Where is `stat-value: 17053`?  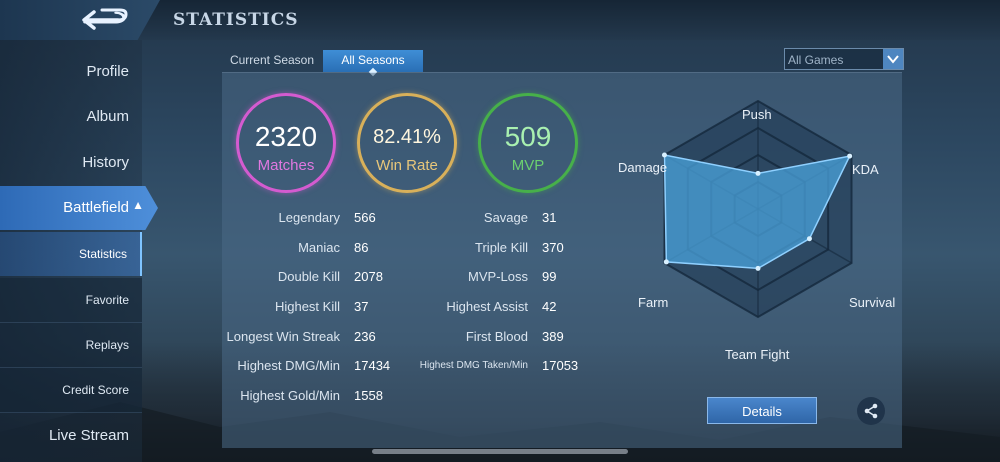 stat-value: 17053 is located at coordinates (560, 365).